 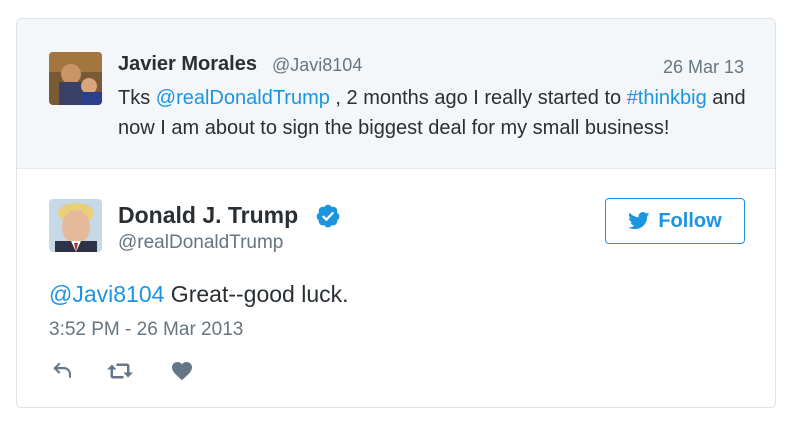 I want to click on quoted-author-name: Javier Morales, so click(x=187, y=64).